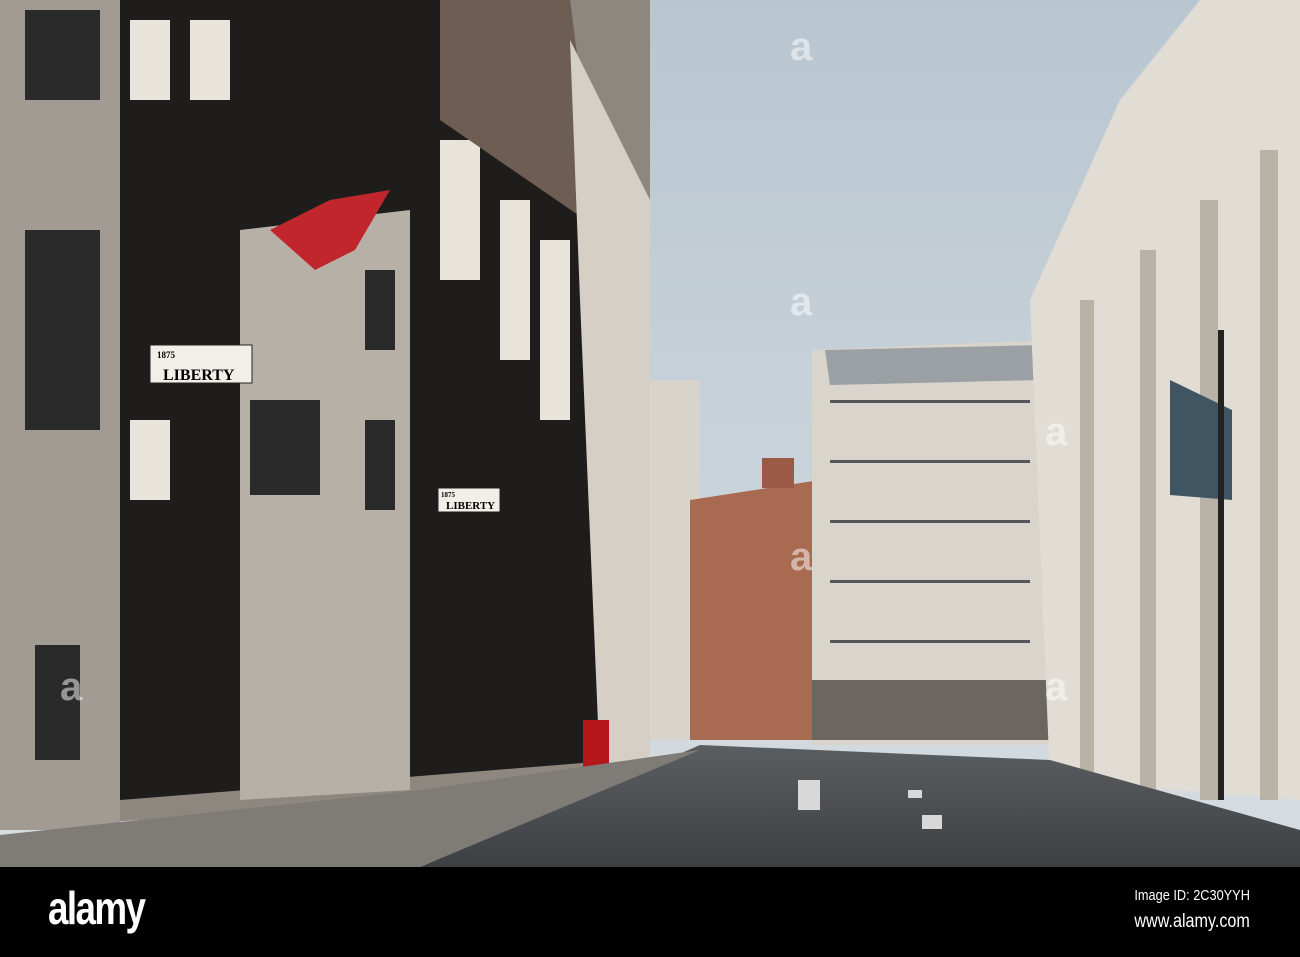 The width and height of the screenshot is (1300, 957). I want to click on footer-bar: alamy Image ID: 2C30YYH www.alamy.com, so click(650, 912).